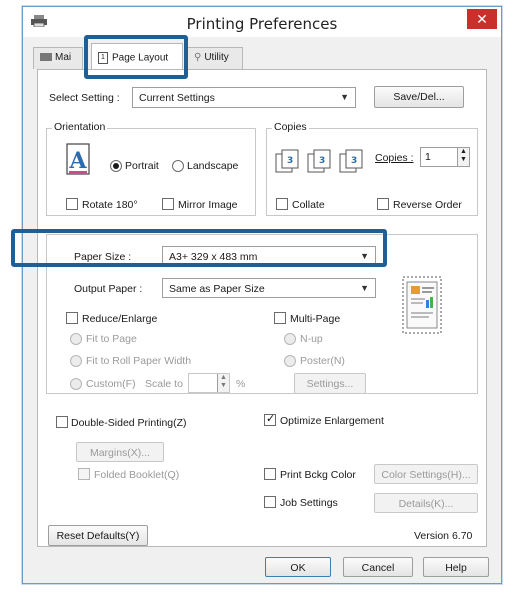 The height and width of the screenshot is (593, 506). I want to click on mirror-image-label: Mirror Image, so click(208, 205).